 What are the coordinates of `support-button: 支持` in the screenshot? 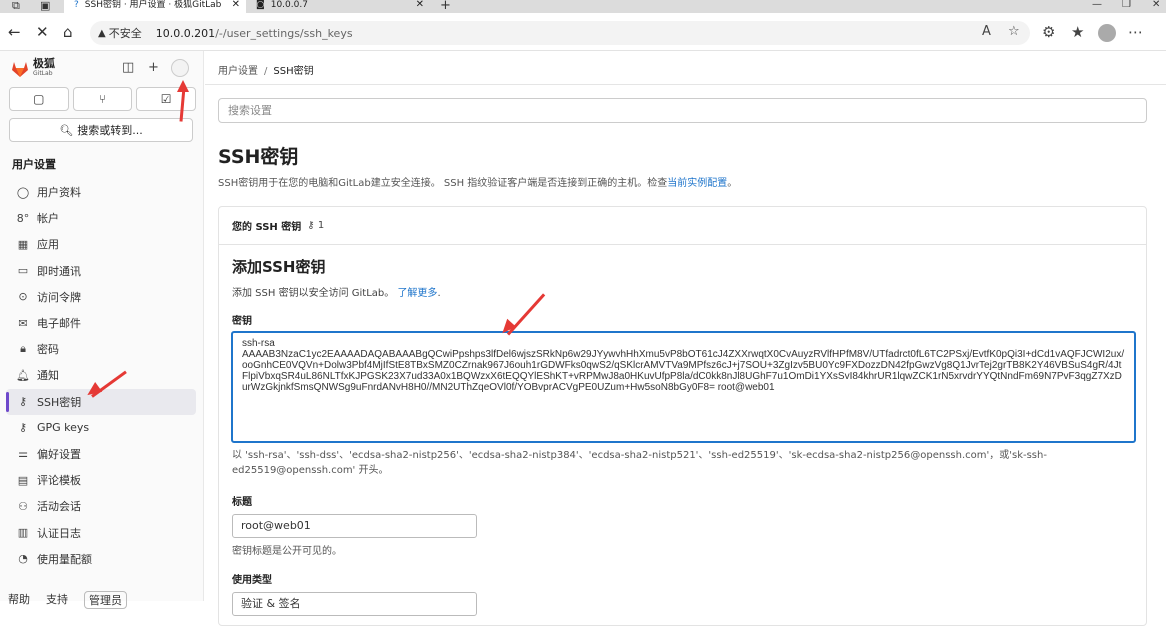 It's located at (57, 600).